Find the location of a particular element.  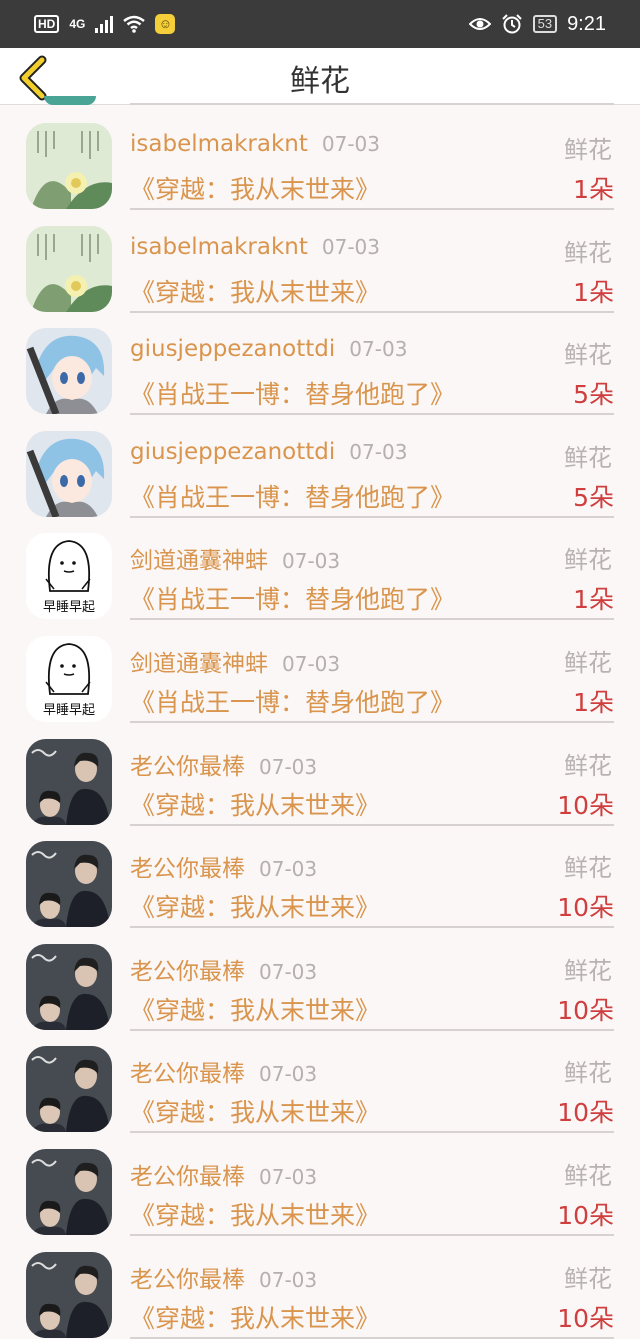

gift-row: isabelmakraknt 07-03 鲜花《穿越：我从末世来》 1朵 is located at coordinates (320, 157).